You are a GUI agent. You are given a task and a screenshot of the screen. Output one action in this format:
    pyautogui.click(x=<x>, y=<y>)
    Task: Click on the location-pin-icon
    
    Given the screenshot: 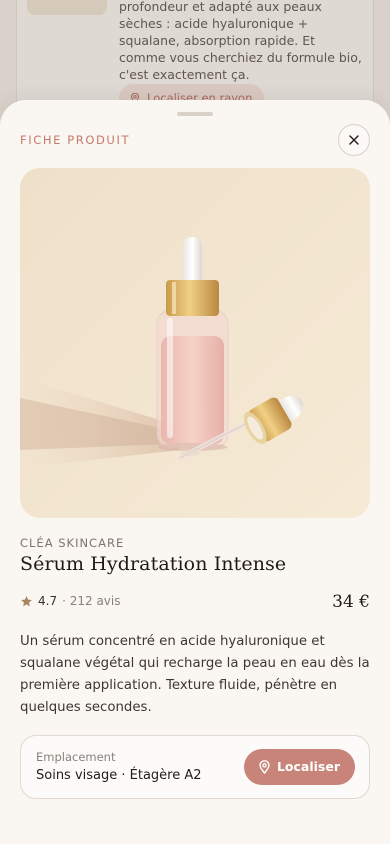 What is the action you would take?
    pyautogui.click(x=264, y=767)
    